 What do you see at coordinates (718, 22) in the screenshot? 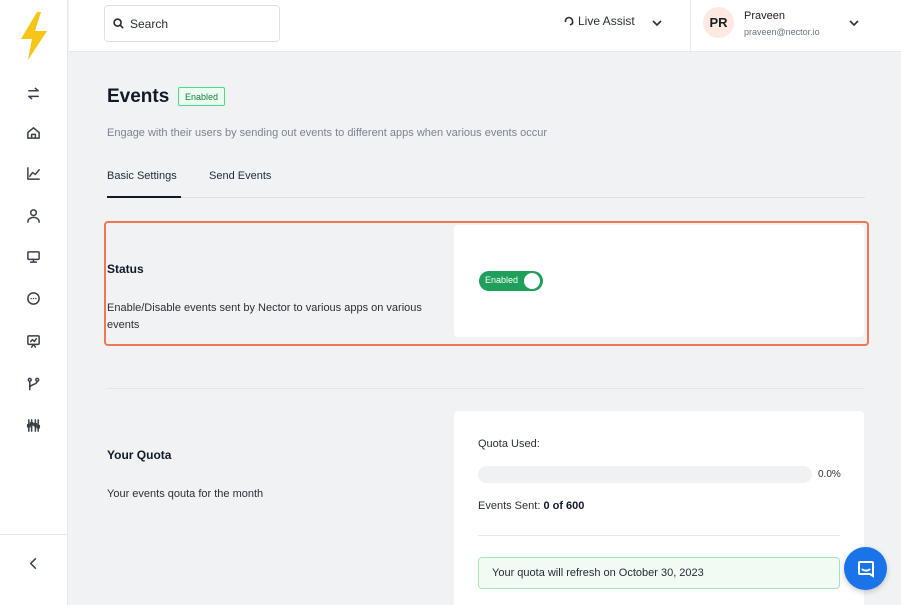
I see `avatar: PR` at bounding box center [718, 22].